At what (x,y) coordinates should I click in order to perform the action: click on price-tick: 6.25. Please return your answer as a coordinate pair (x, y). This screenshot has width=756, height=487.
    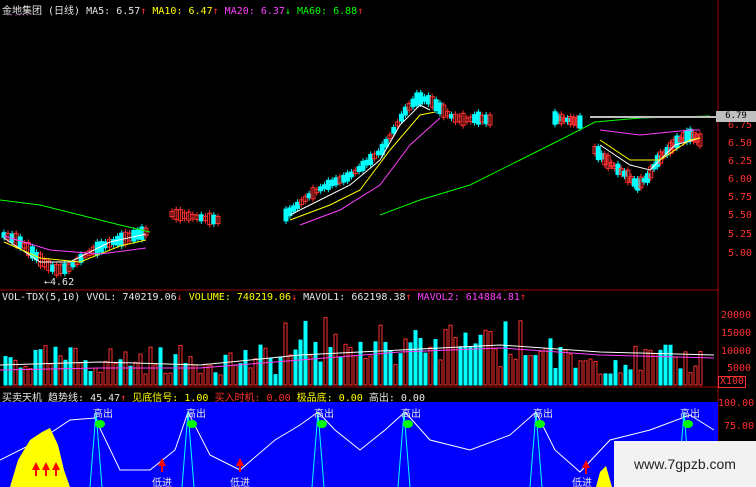
    Looking at the image, I should click on (740, 161).